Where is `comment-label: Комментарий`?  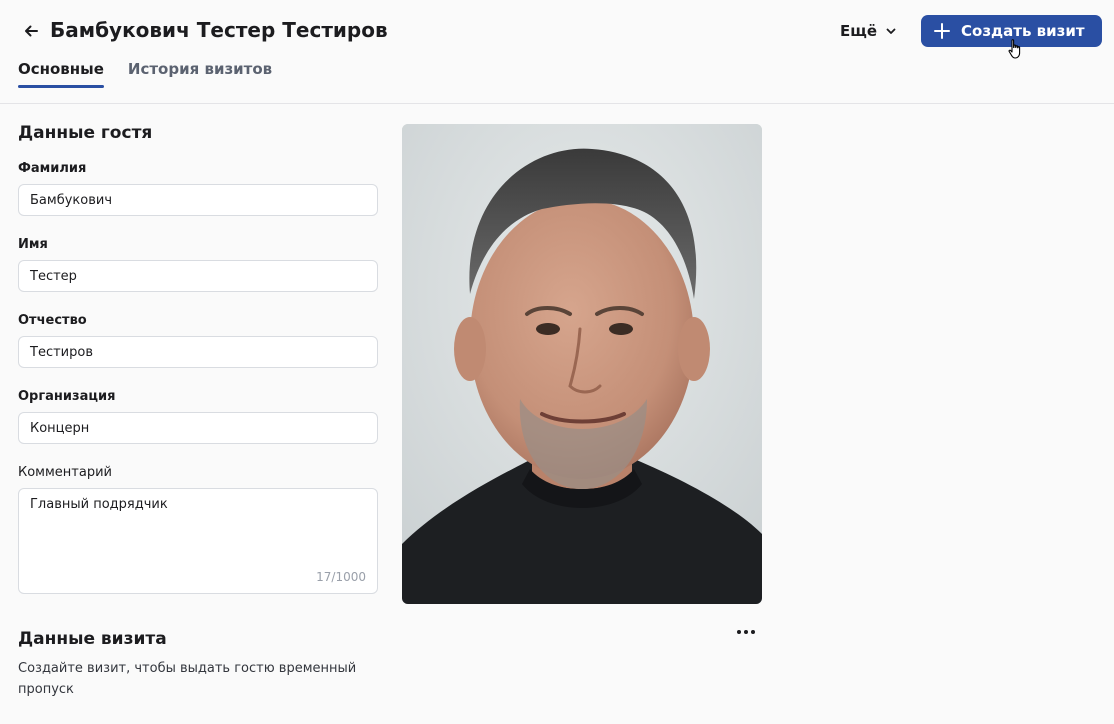
comment-label: Комментарий is located at coordinates (65, 472).